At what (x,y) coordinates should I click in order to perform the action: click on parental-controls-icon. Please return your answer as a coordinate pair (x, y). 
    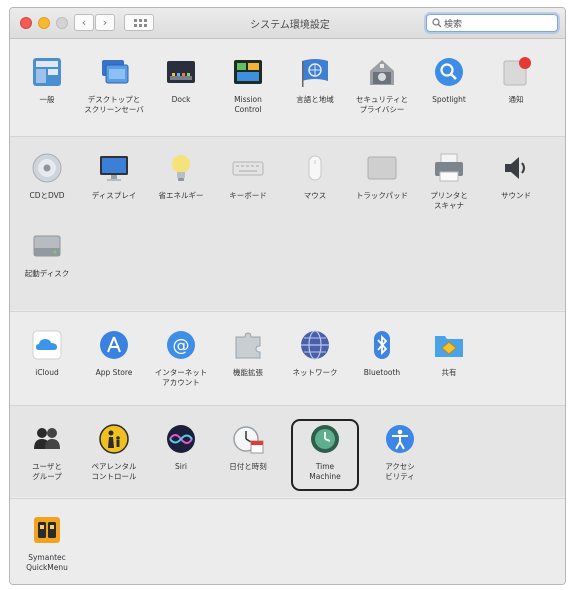
    Looking at the image, I should click on (114, 439).